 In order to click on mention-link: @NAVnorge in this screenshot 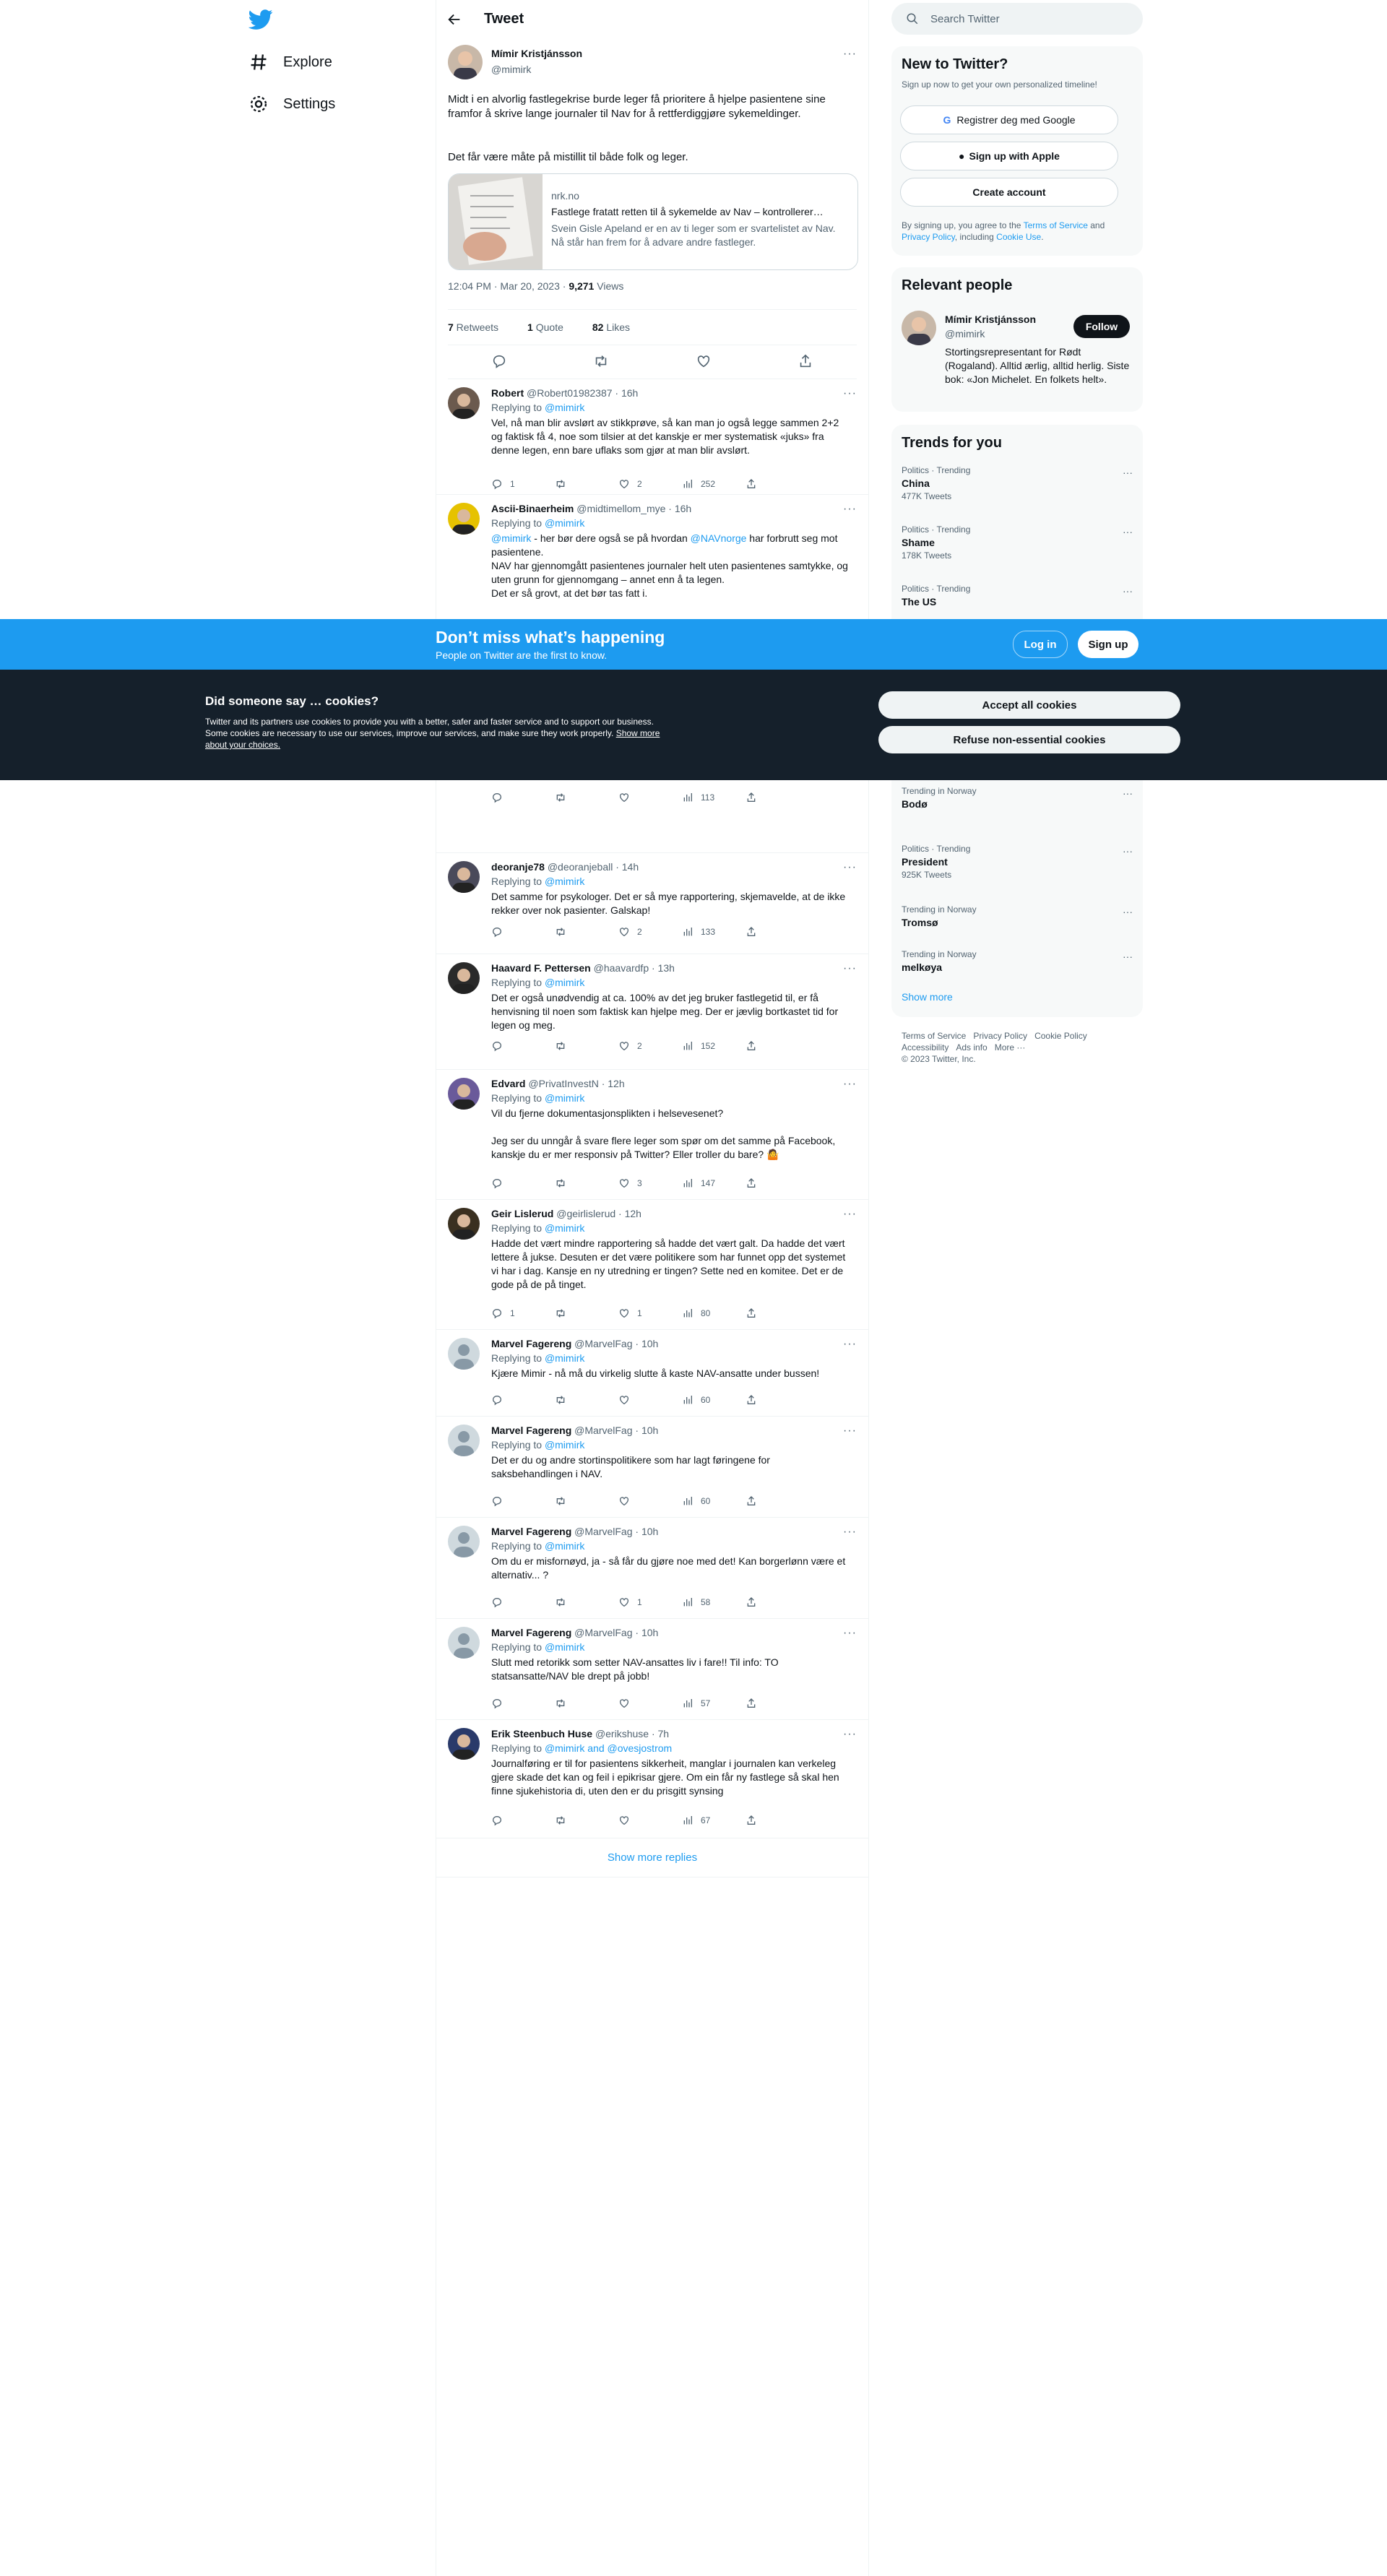, I will do `click(719, 538)`.